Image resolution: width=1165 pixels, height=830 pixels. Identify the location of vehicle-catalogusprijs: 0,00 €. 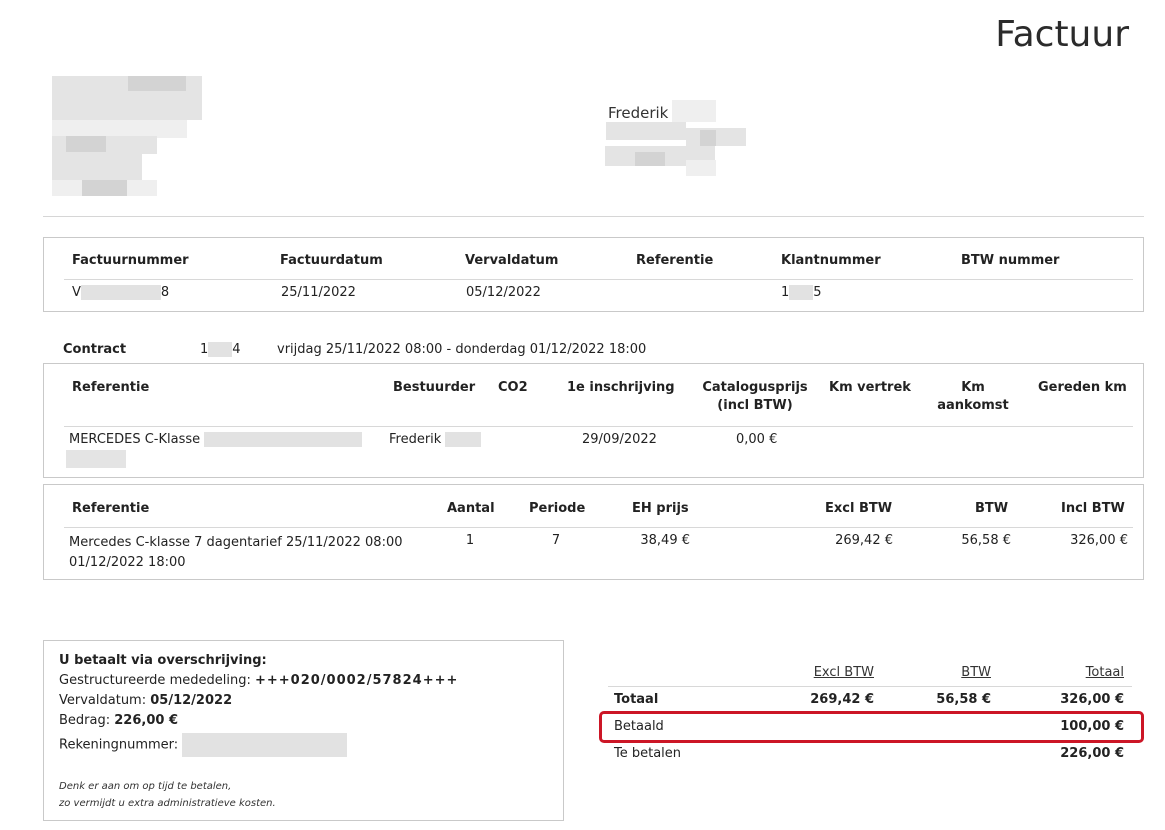
(757, 439).